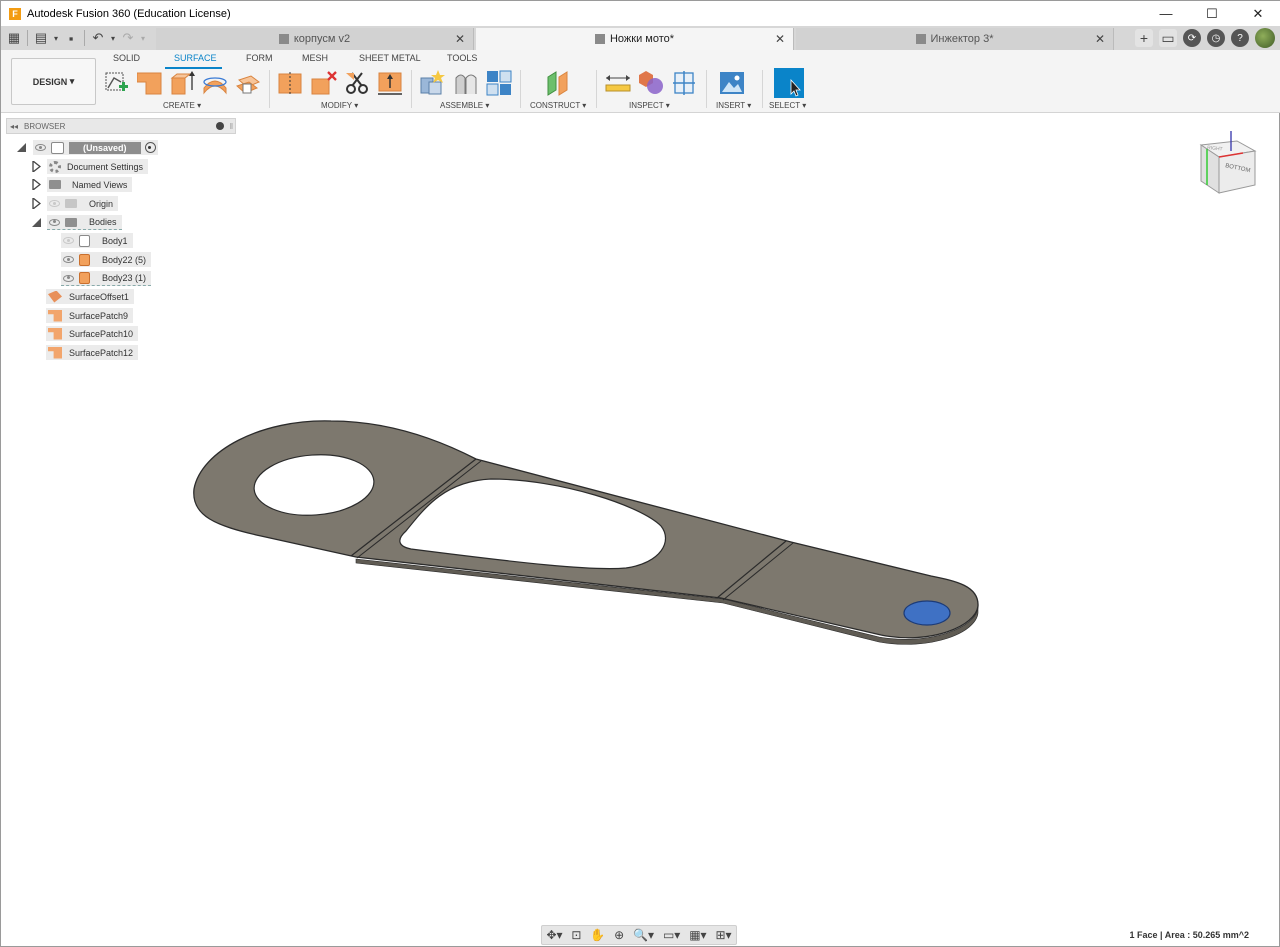 Image resolution: width=1280 pixels, height=947 pixels. Describe the element at coordinates (732, 83) in the screenshot. I see `insert-image-icon` at that location.